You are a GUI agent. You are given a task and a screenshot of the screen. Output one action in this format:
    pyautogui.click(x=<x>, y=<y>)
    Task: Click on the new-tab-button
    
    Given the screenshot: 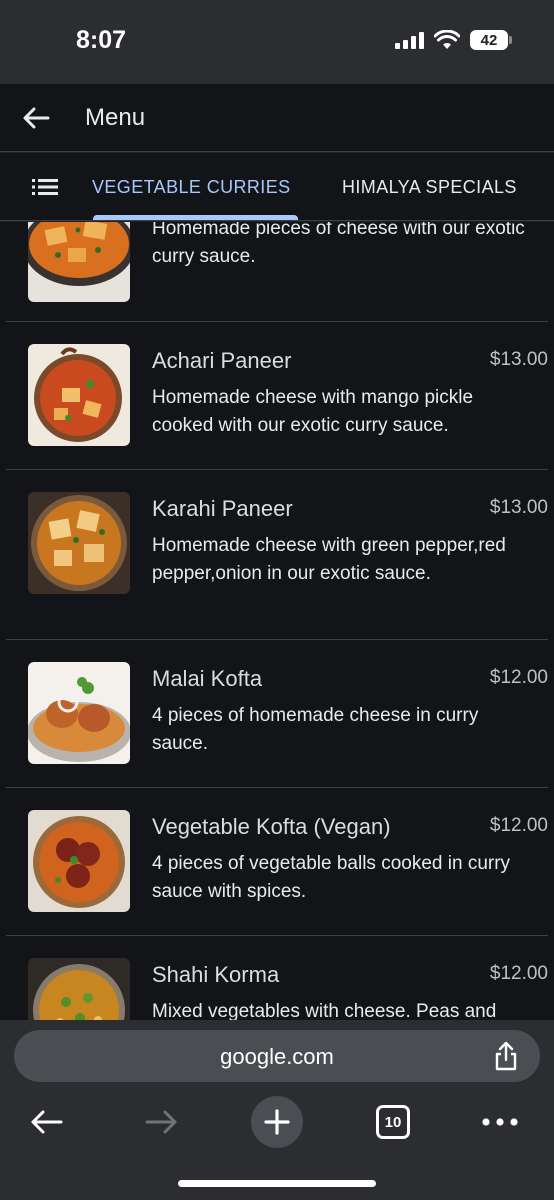 What is the action you would take?
    pyautogui.click(x=277, y=1122)
    